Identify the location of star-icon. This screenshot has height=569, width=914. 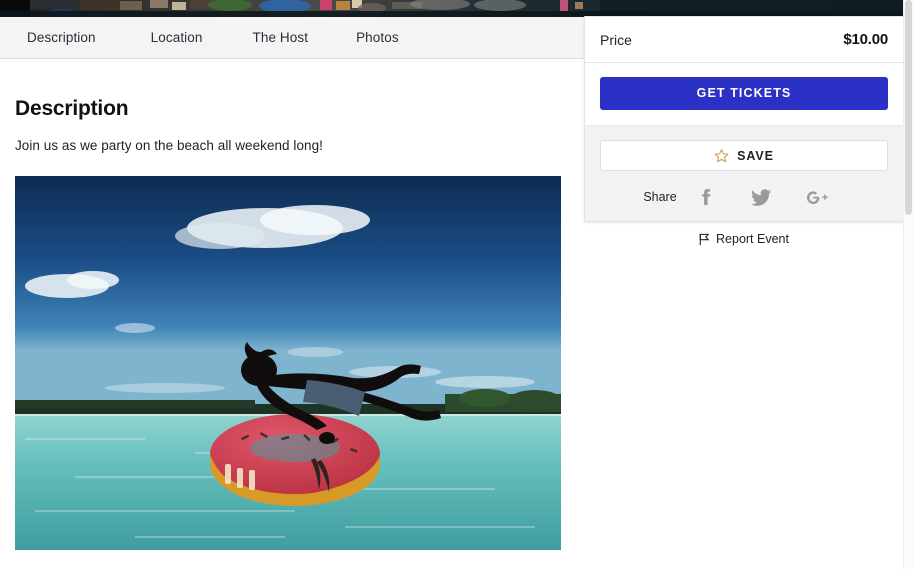
(721, 155).